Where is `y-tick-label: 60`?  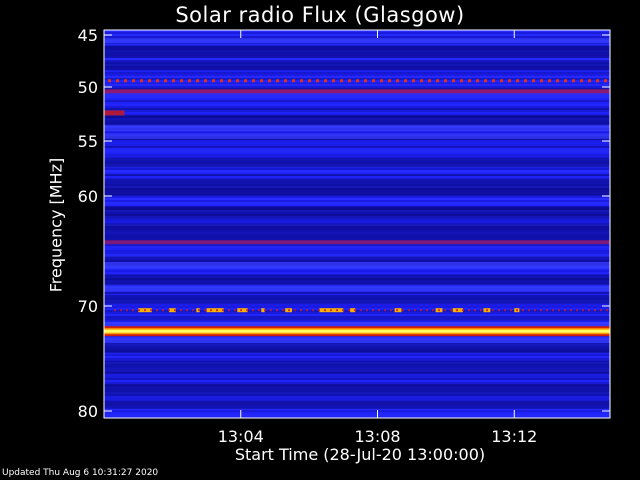
y-tick-label: 60 is located at coordinates (88, 196).